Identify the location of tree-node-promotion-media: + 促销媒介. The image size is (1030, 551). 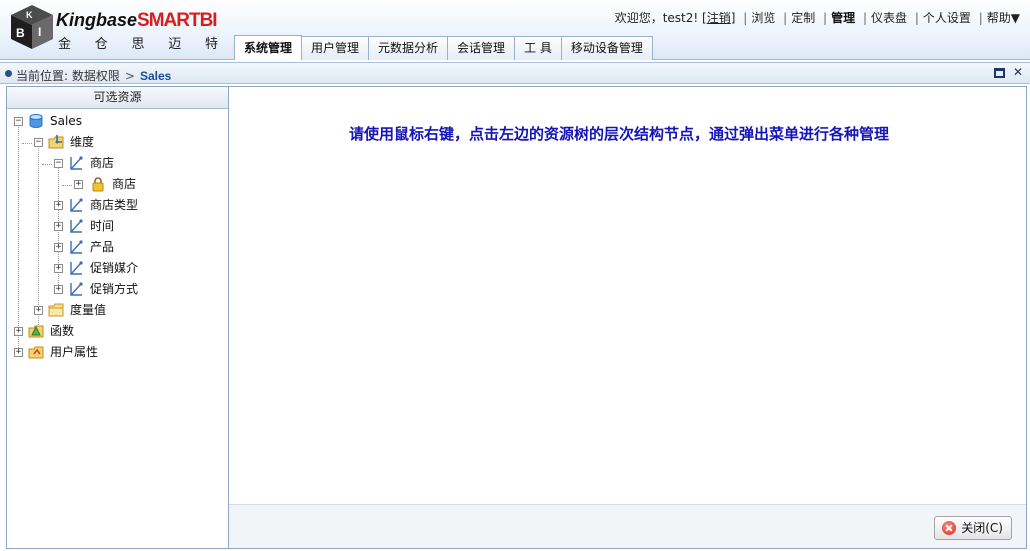
(117, 268).